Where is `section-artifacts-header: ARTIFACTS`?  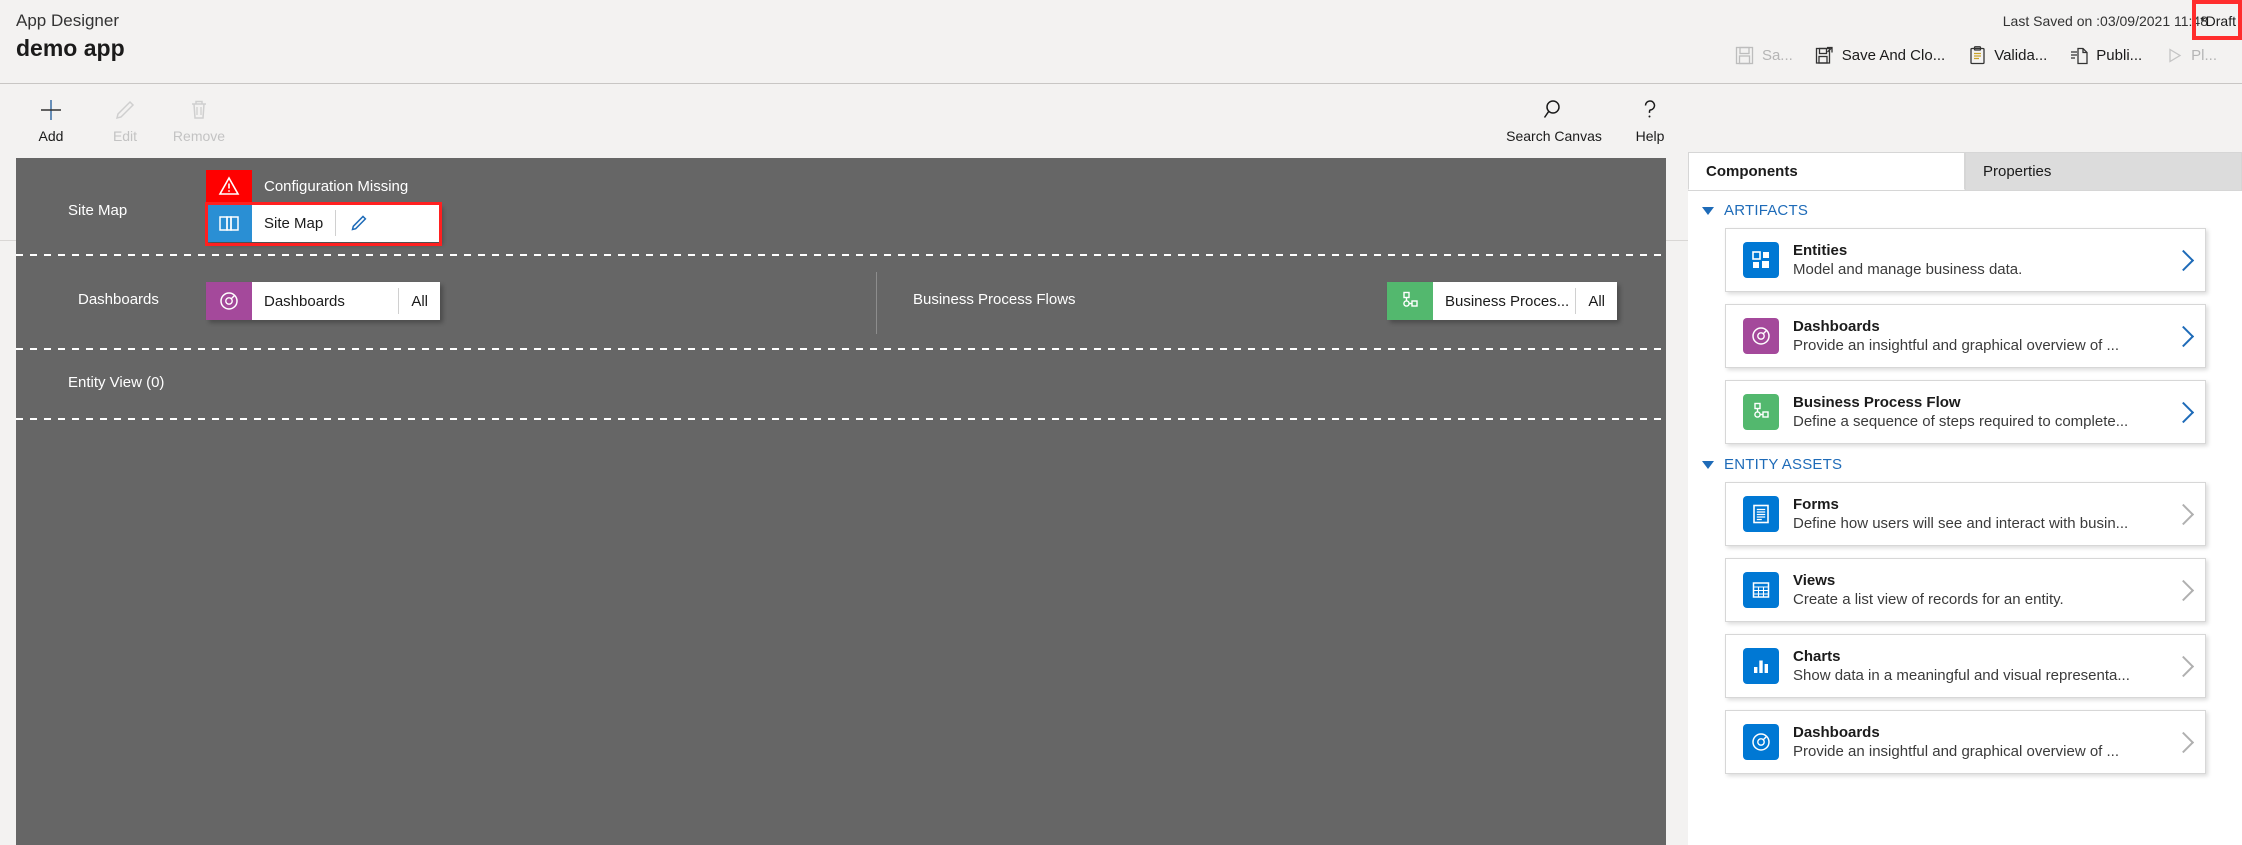 section-artifacts-header: ARTIFACTS is located at coordinates (1965, 210).